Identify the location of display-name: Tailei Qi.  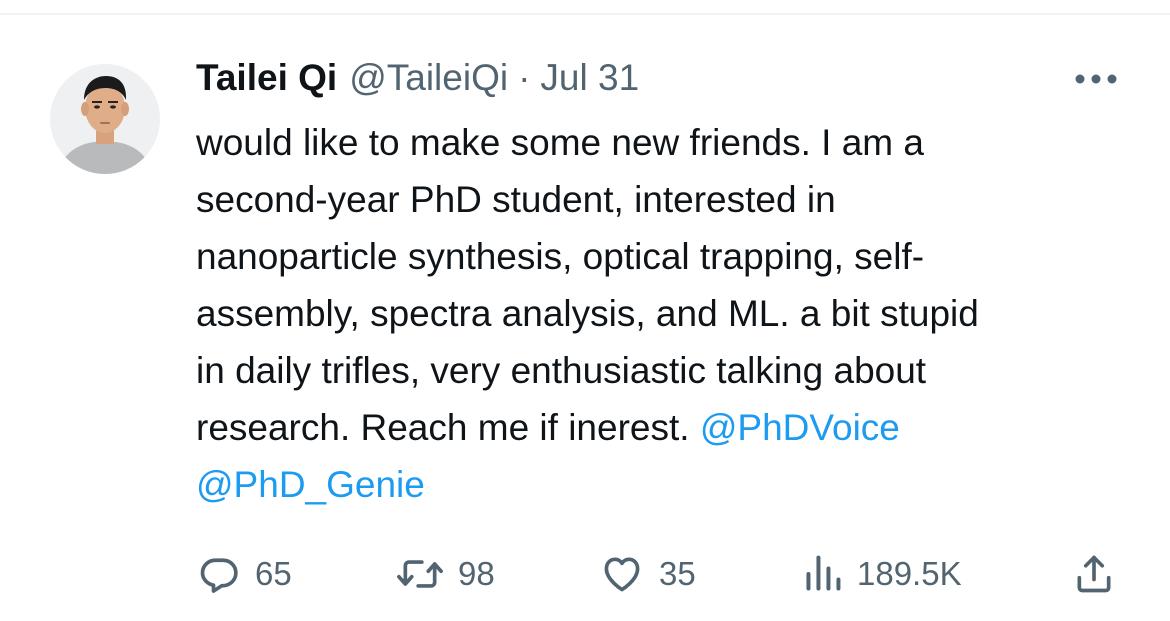
(266, 78).